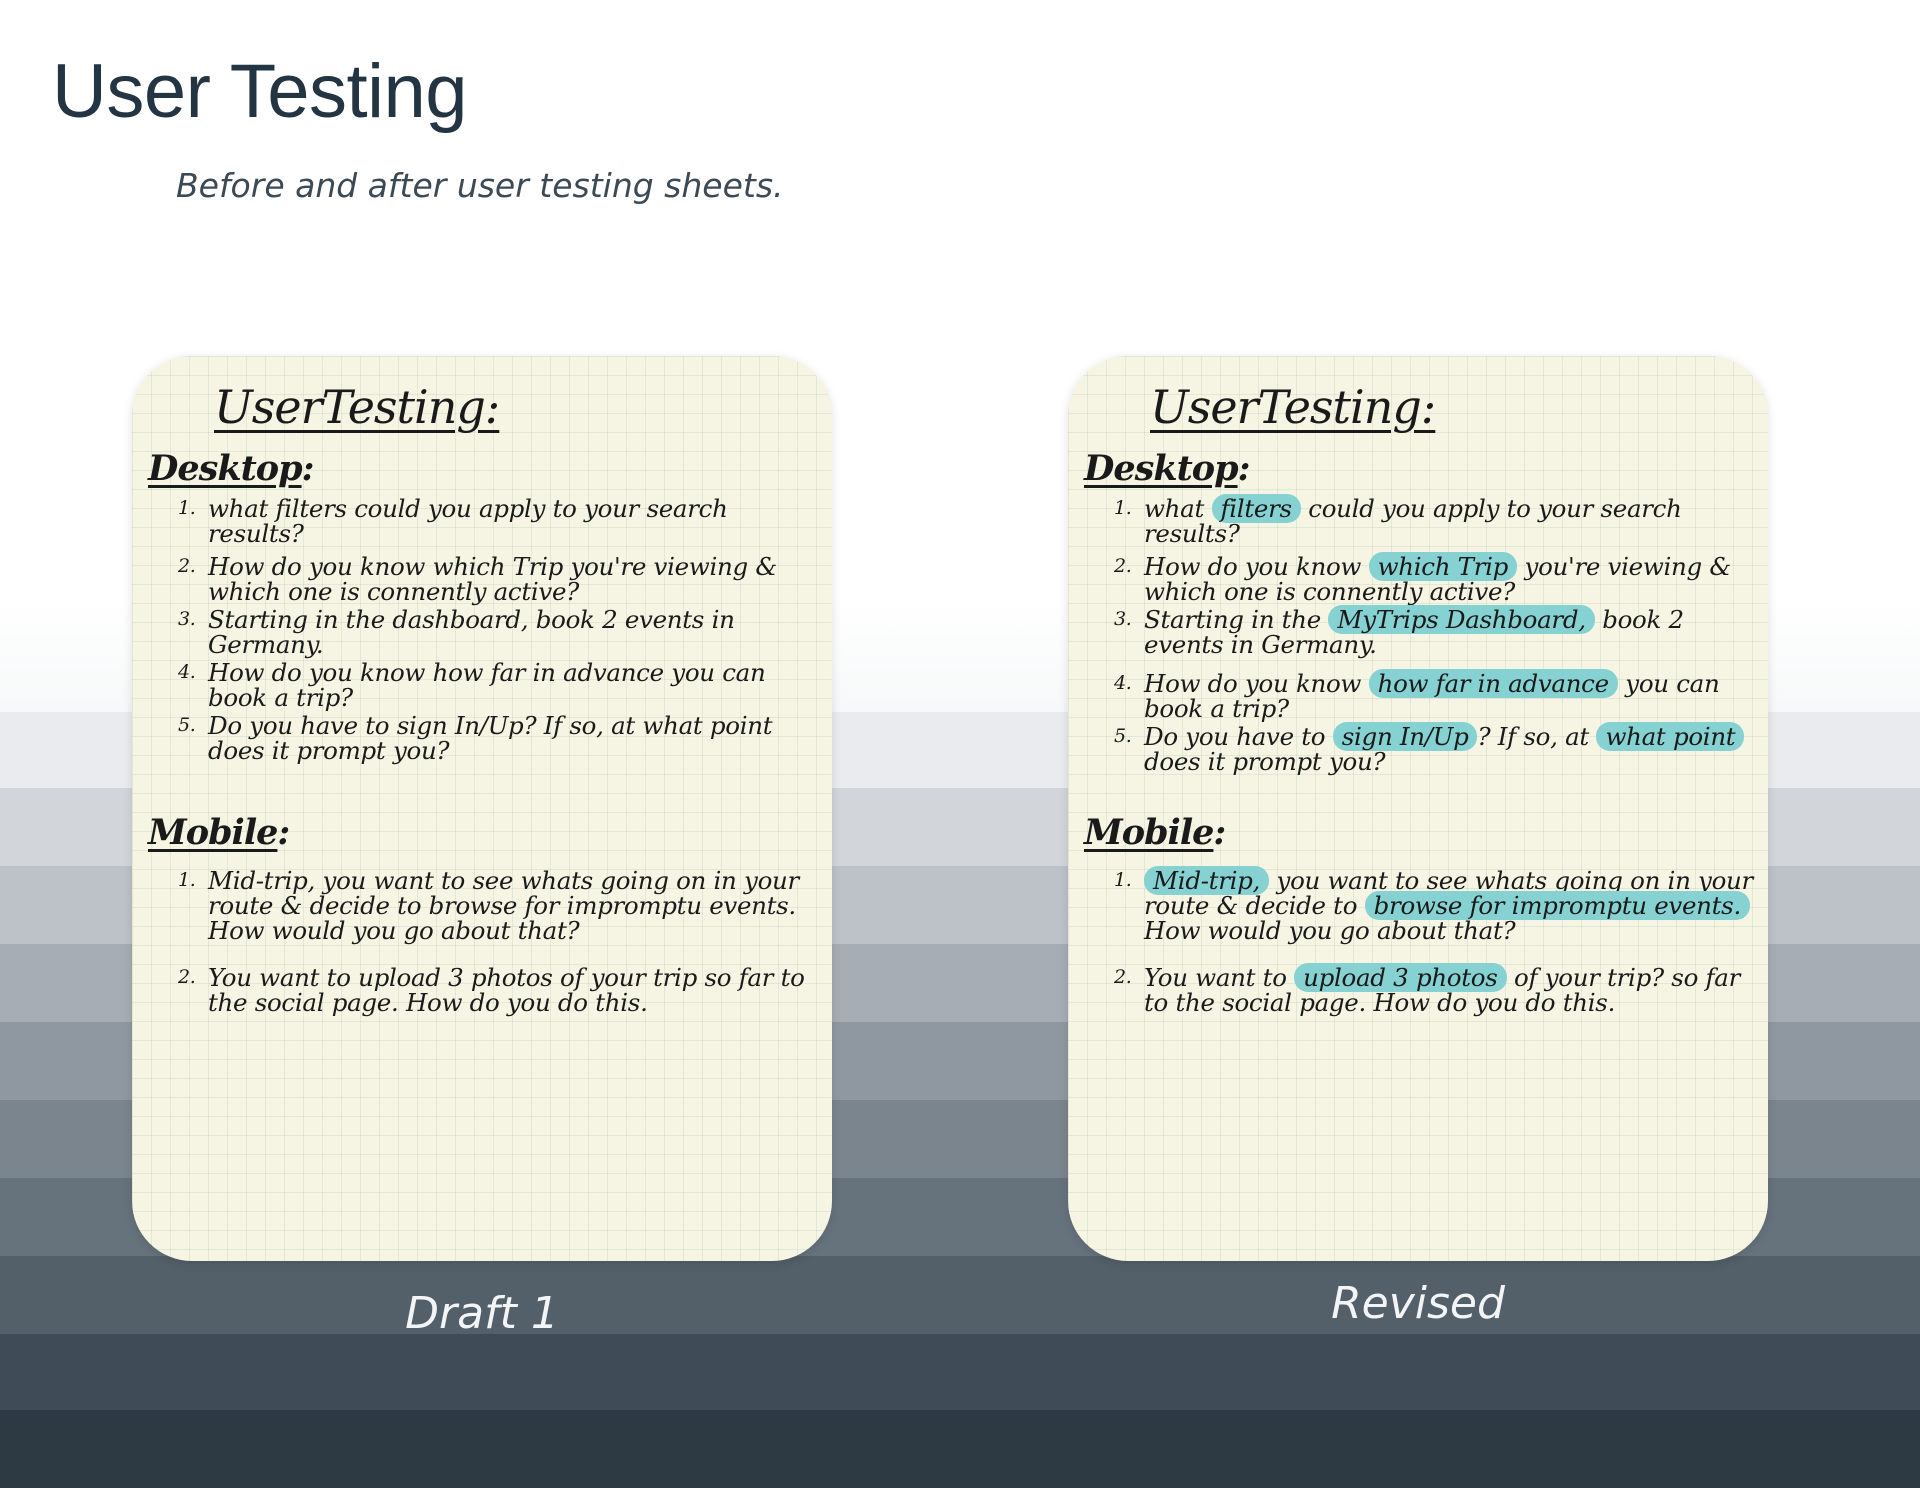  I want to click on highlight-mark: how far in advance, so click(1493, 683).